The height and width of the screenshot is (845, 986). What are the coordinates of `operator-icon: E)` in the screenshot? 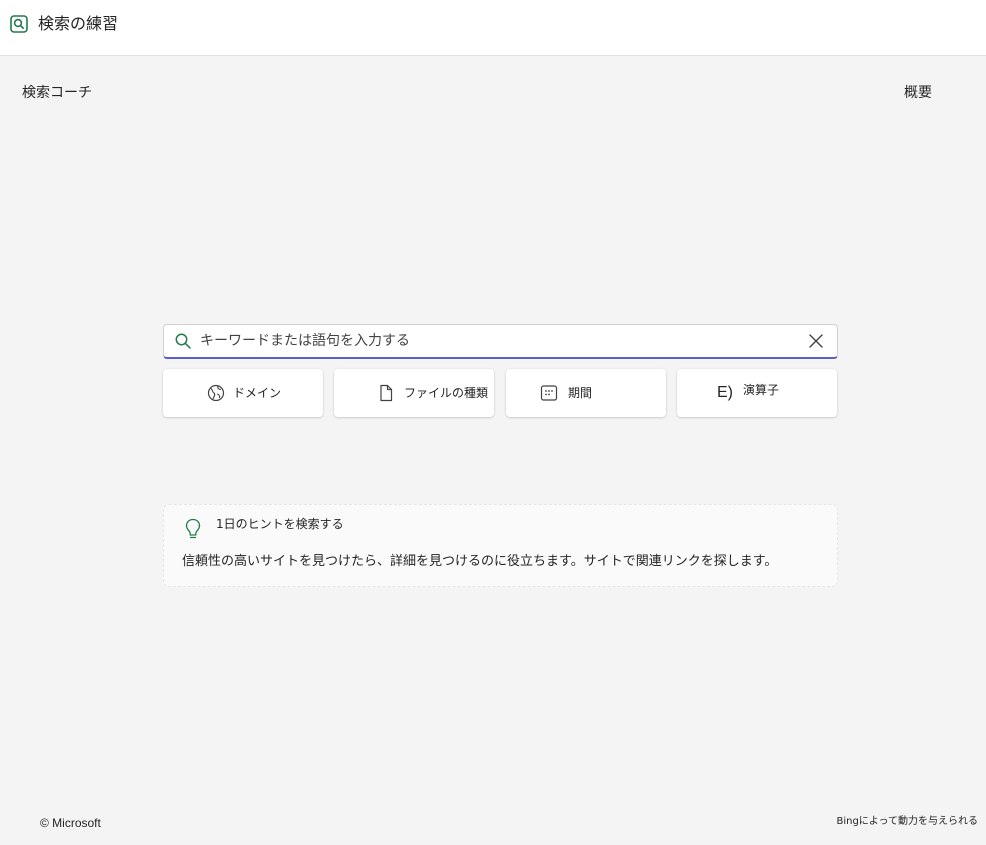 It's located at (725, 392).